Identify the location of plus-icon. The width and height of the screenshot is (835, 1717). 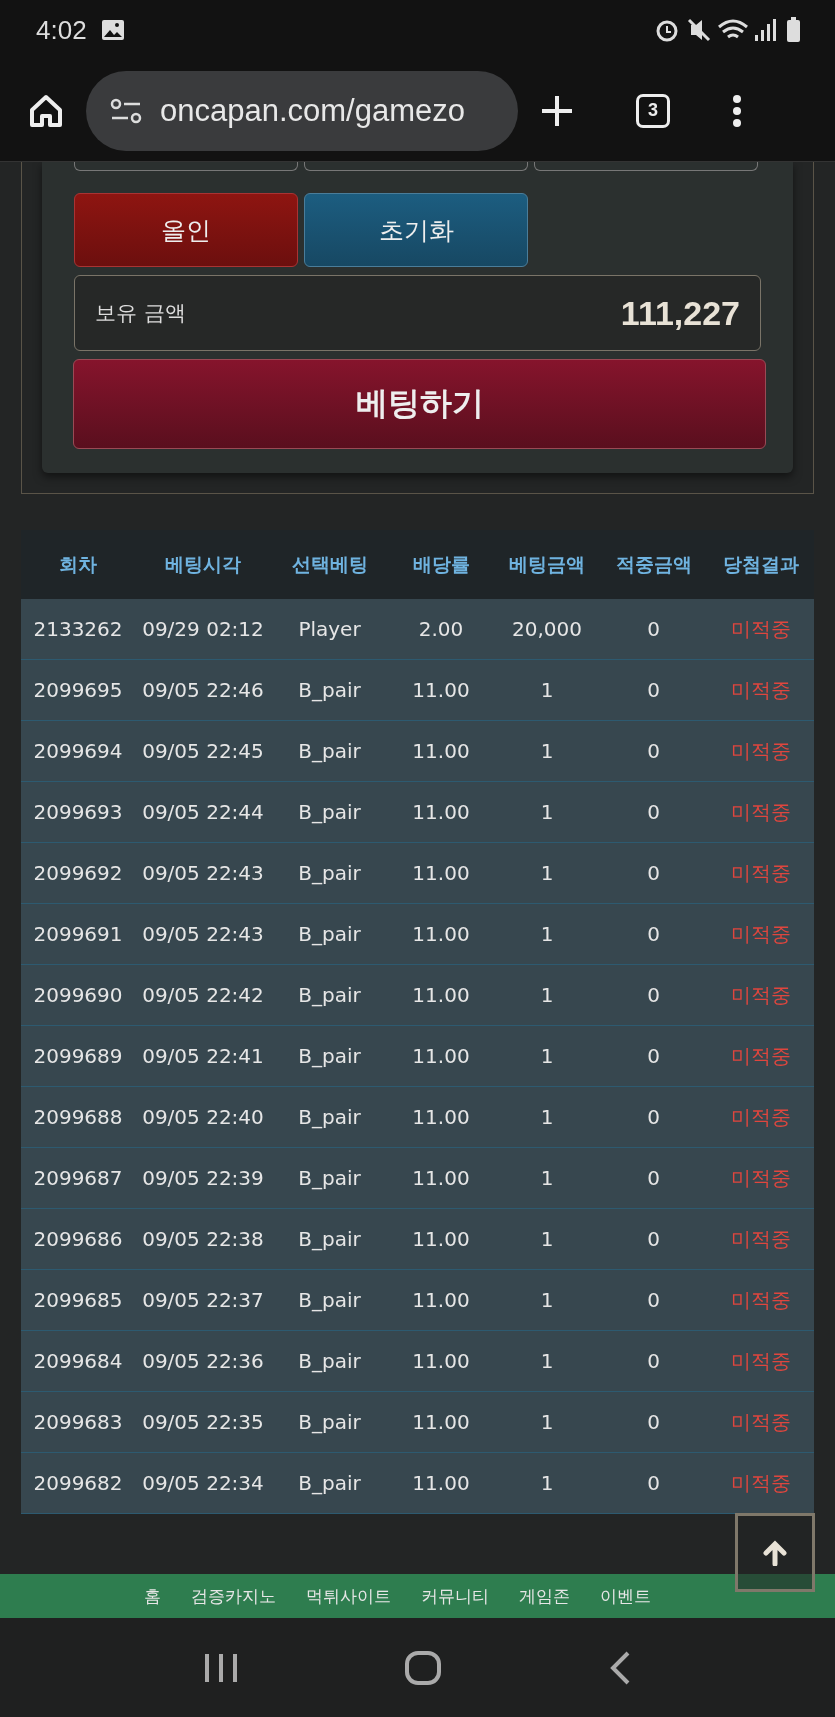
(557, 110).